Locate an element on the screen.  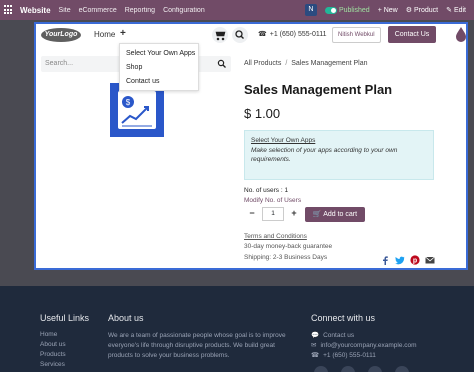
comment-icon: 💬 is located at coordinates (315, 335).